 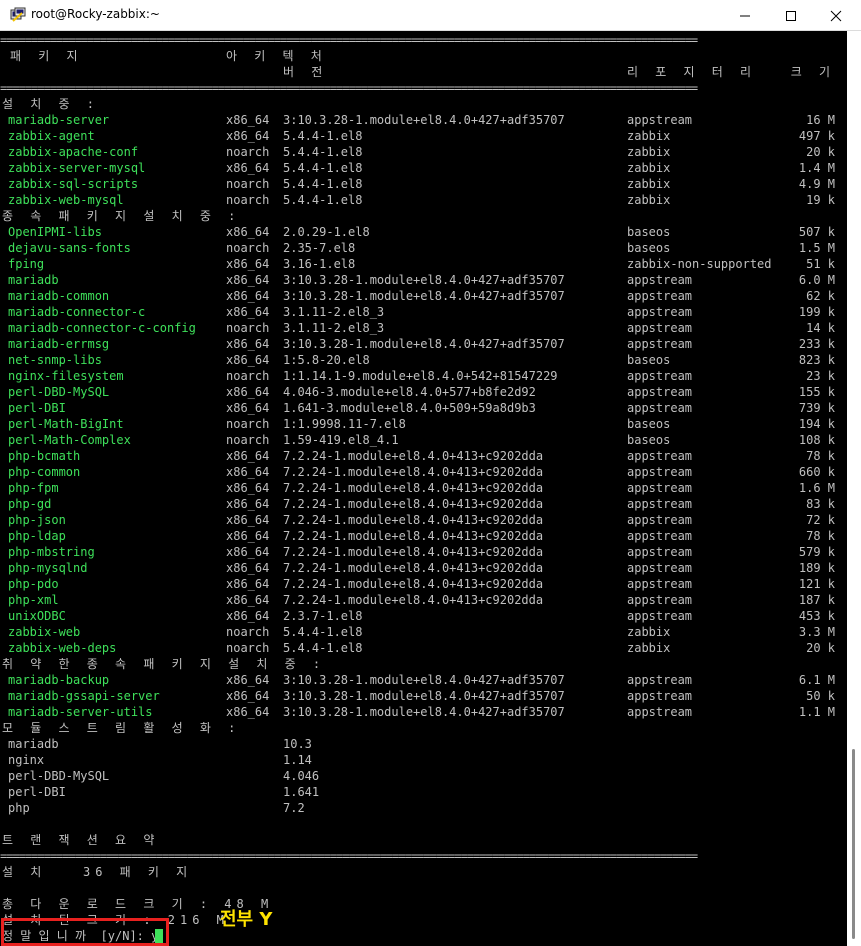 What do you see at coordinates (816, 344) in the screenshot?
I see `package-size: 233 k` at bounding box center [816, 344].